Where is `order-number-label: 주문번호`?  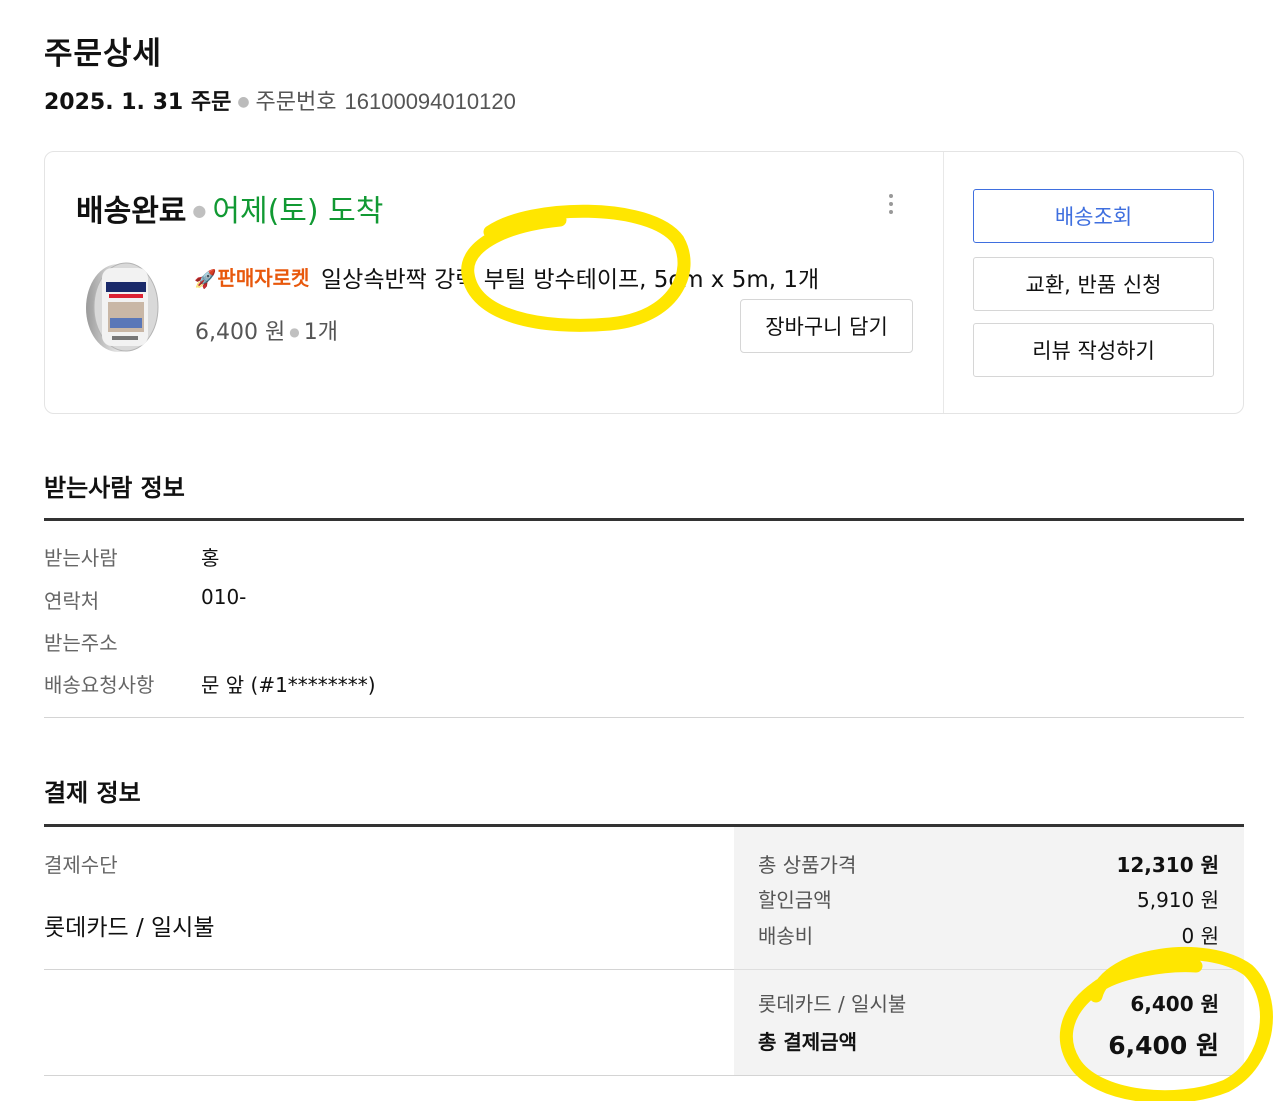
order-number-label: 주문번호 is located at coordinates (296, 102).